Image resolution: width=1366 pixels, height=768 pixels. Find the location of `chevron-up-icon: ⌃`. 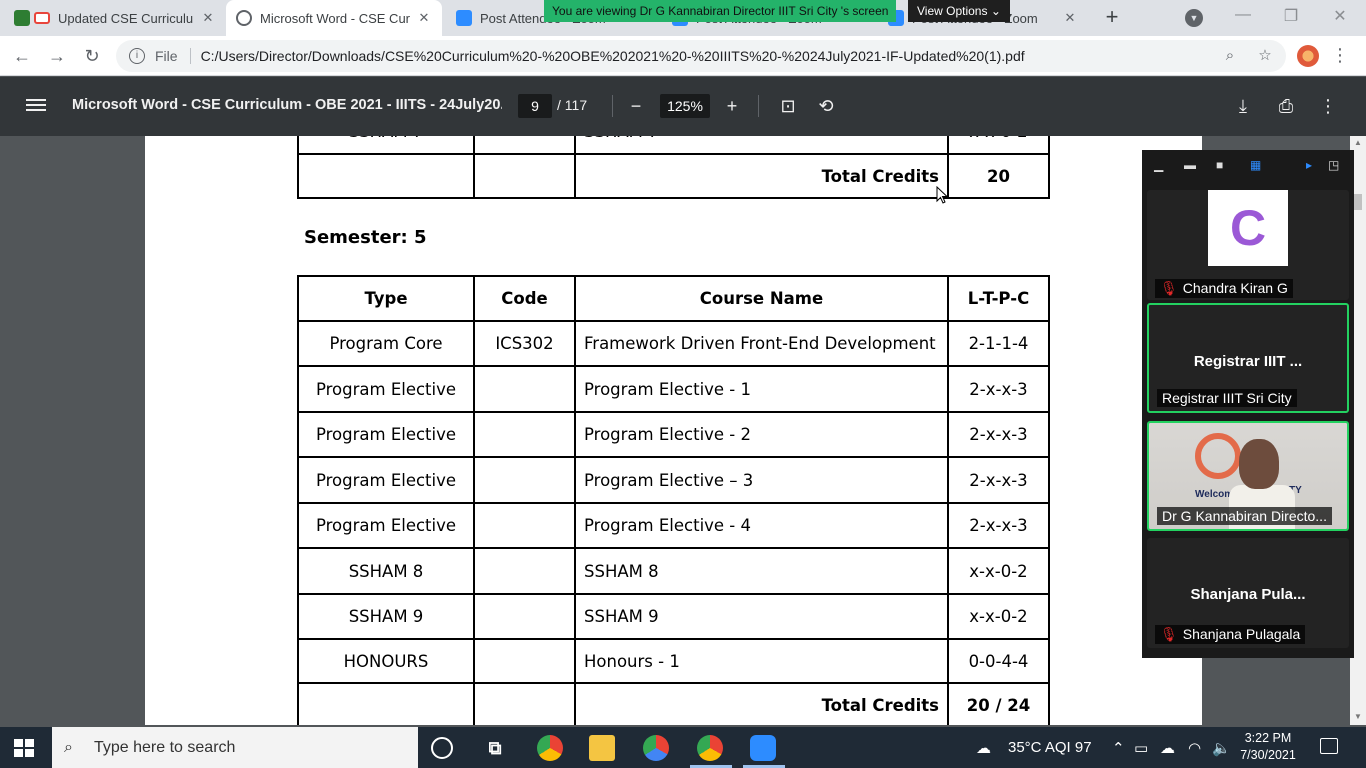

chevron-up-icon: ⌃ is located at coordinates (1118, 748).